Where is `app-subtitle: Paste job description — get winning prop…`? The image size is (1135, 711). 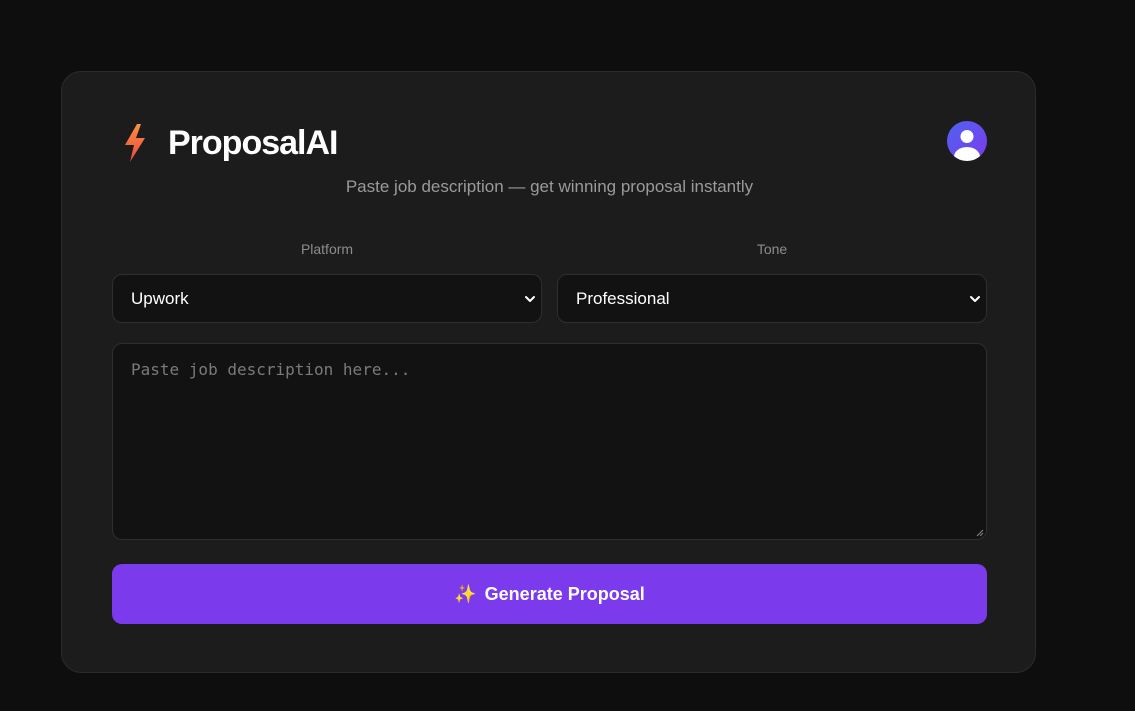 app-subtitle: Paste job description — get winning prop… is located at coordinates (549, 186).